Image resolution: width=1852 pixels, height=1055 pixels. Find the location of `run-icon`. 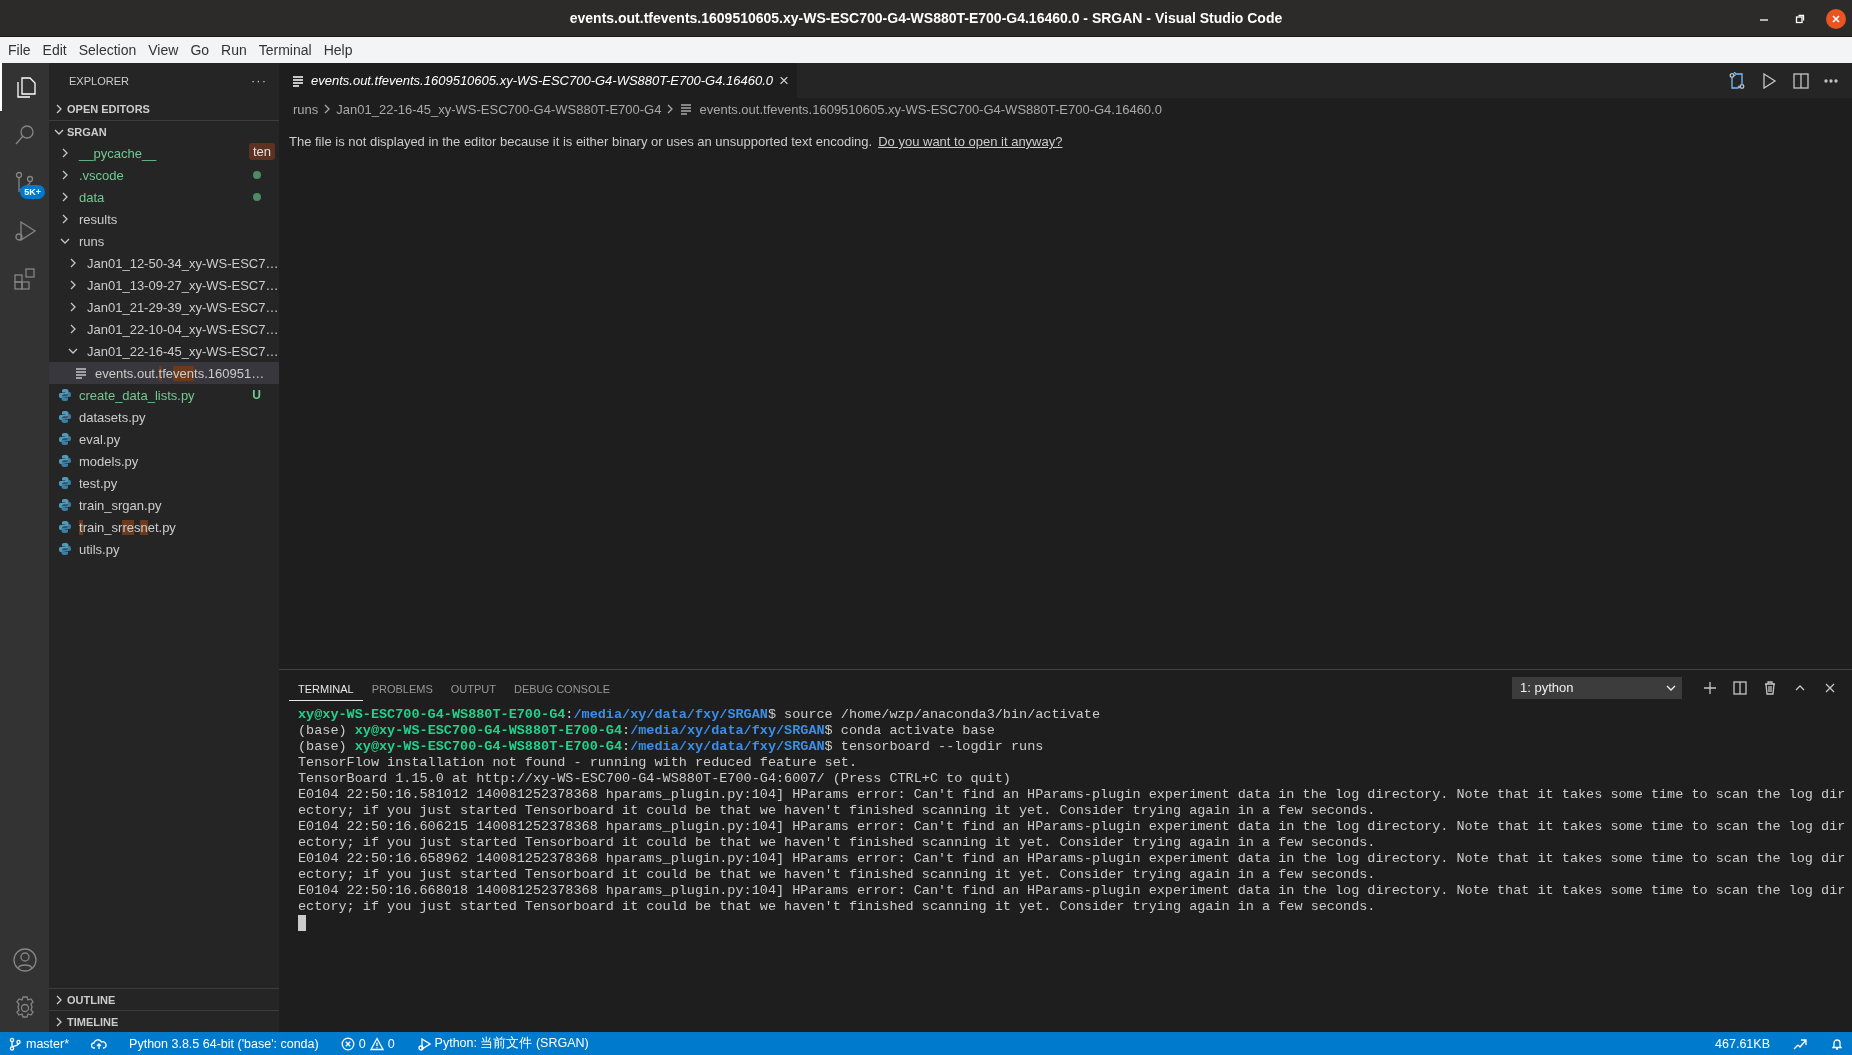

run-icon is located at coordinates (1769, 80).